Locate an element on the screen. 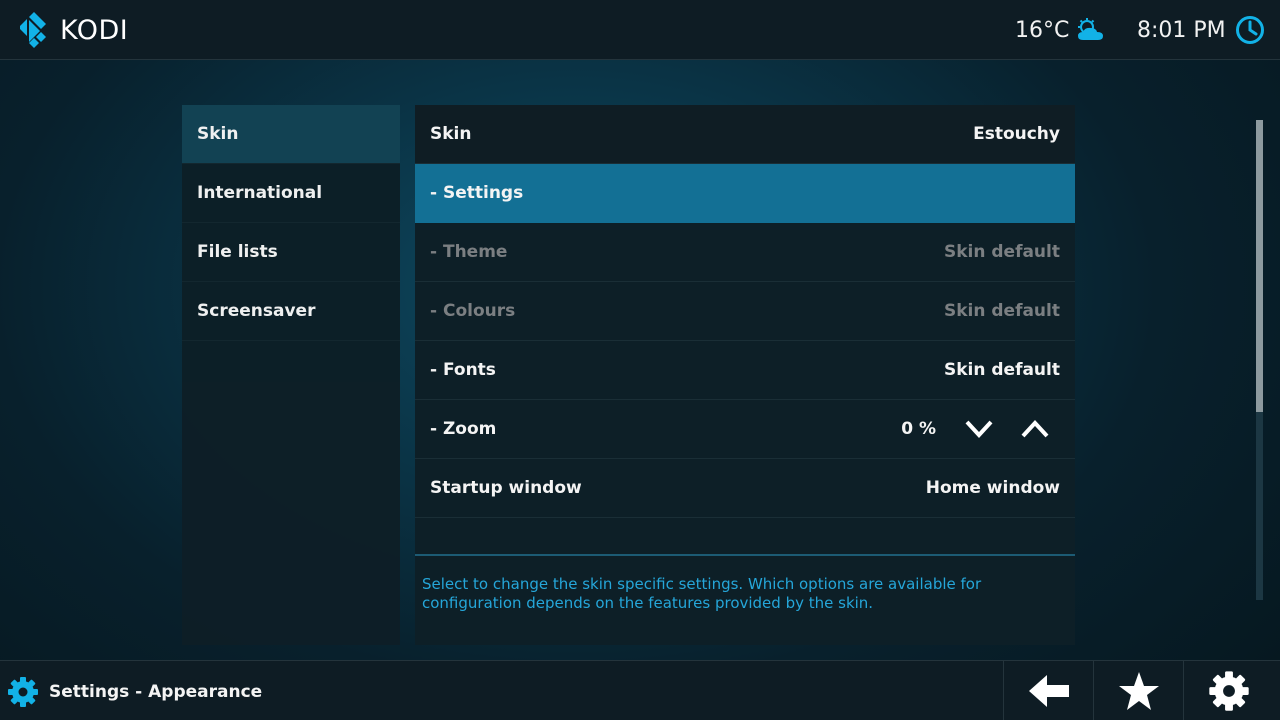 The image size is (1280, 720). category-file-lists: File lists is located at coordinates (291, 252).